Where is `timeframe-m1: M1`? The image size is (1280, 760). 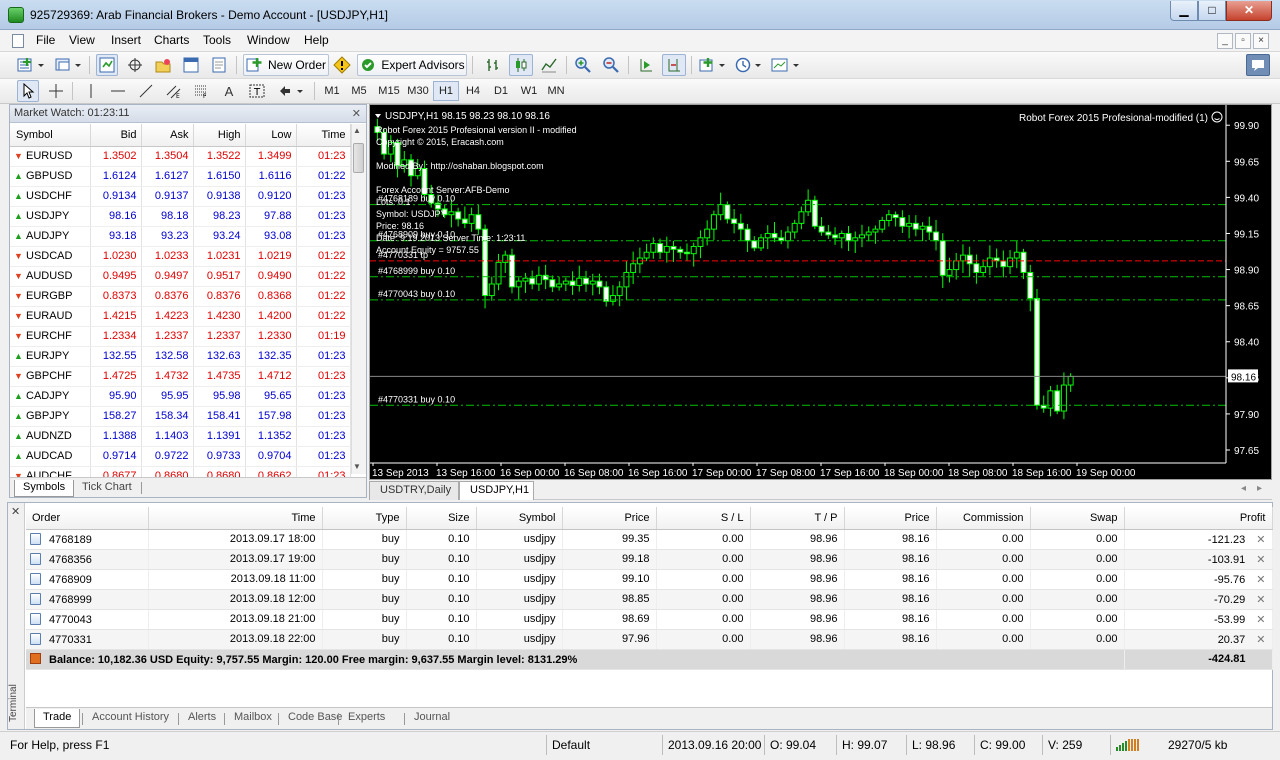
timeframe-m1: M1 is located at coordinates (332, 91).